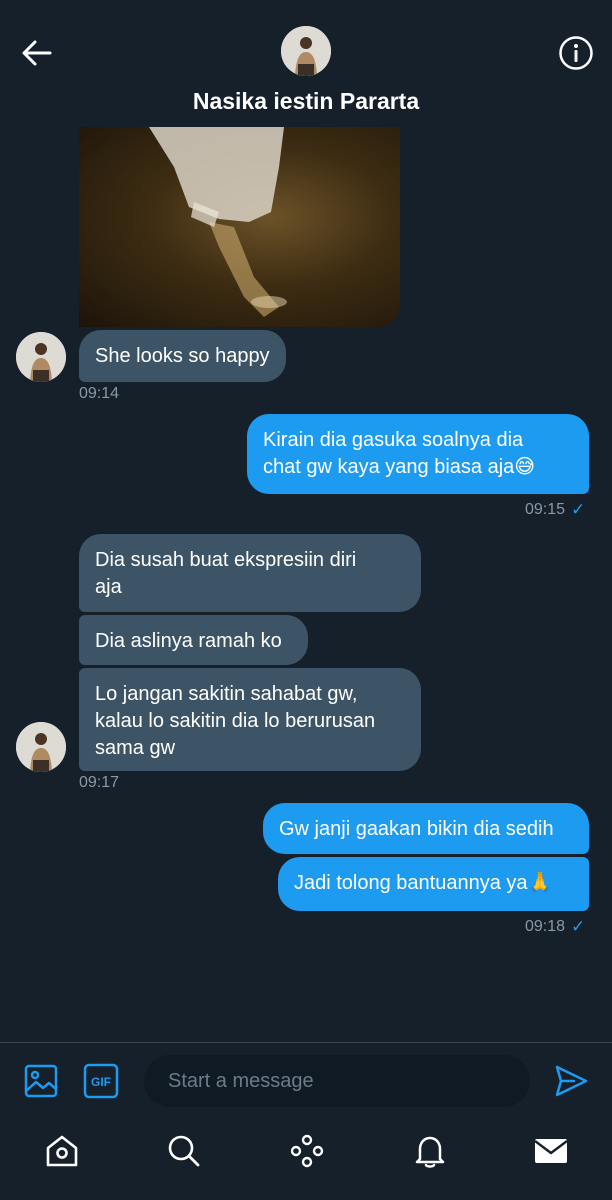 The height and width of the screenshot is (1200, 612). I want to click on conversation-header: Nasika iestin Pararta, so click(306, 62).